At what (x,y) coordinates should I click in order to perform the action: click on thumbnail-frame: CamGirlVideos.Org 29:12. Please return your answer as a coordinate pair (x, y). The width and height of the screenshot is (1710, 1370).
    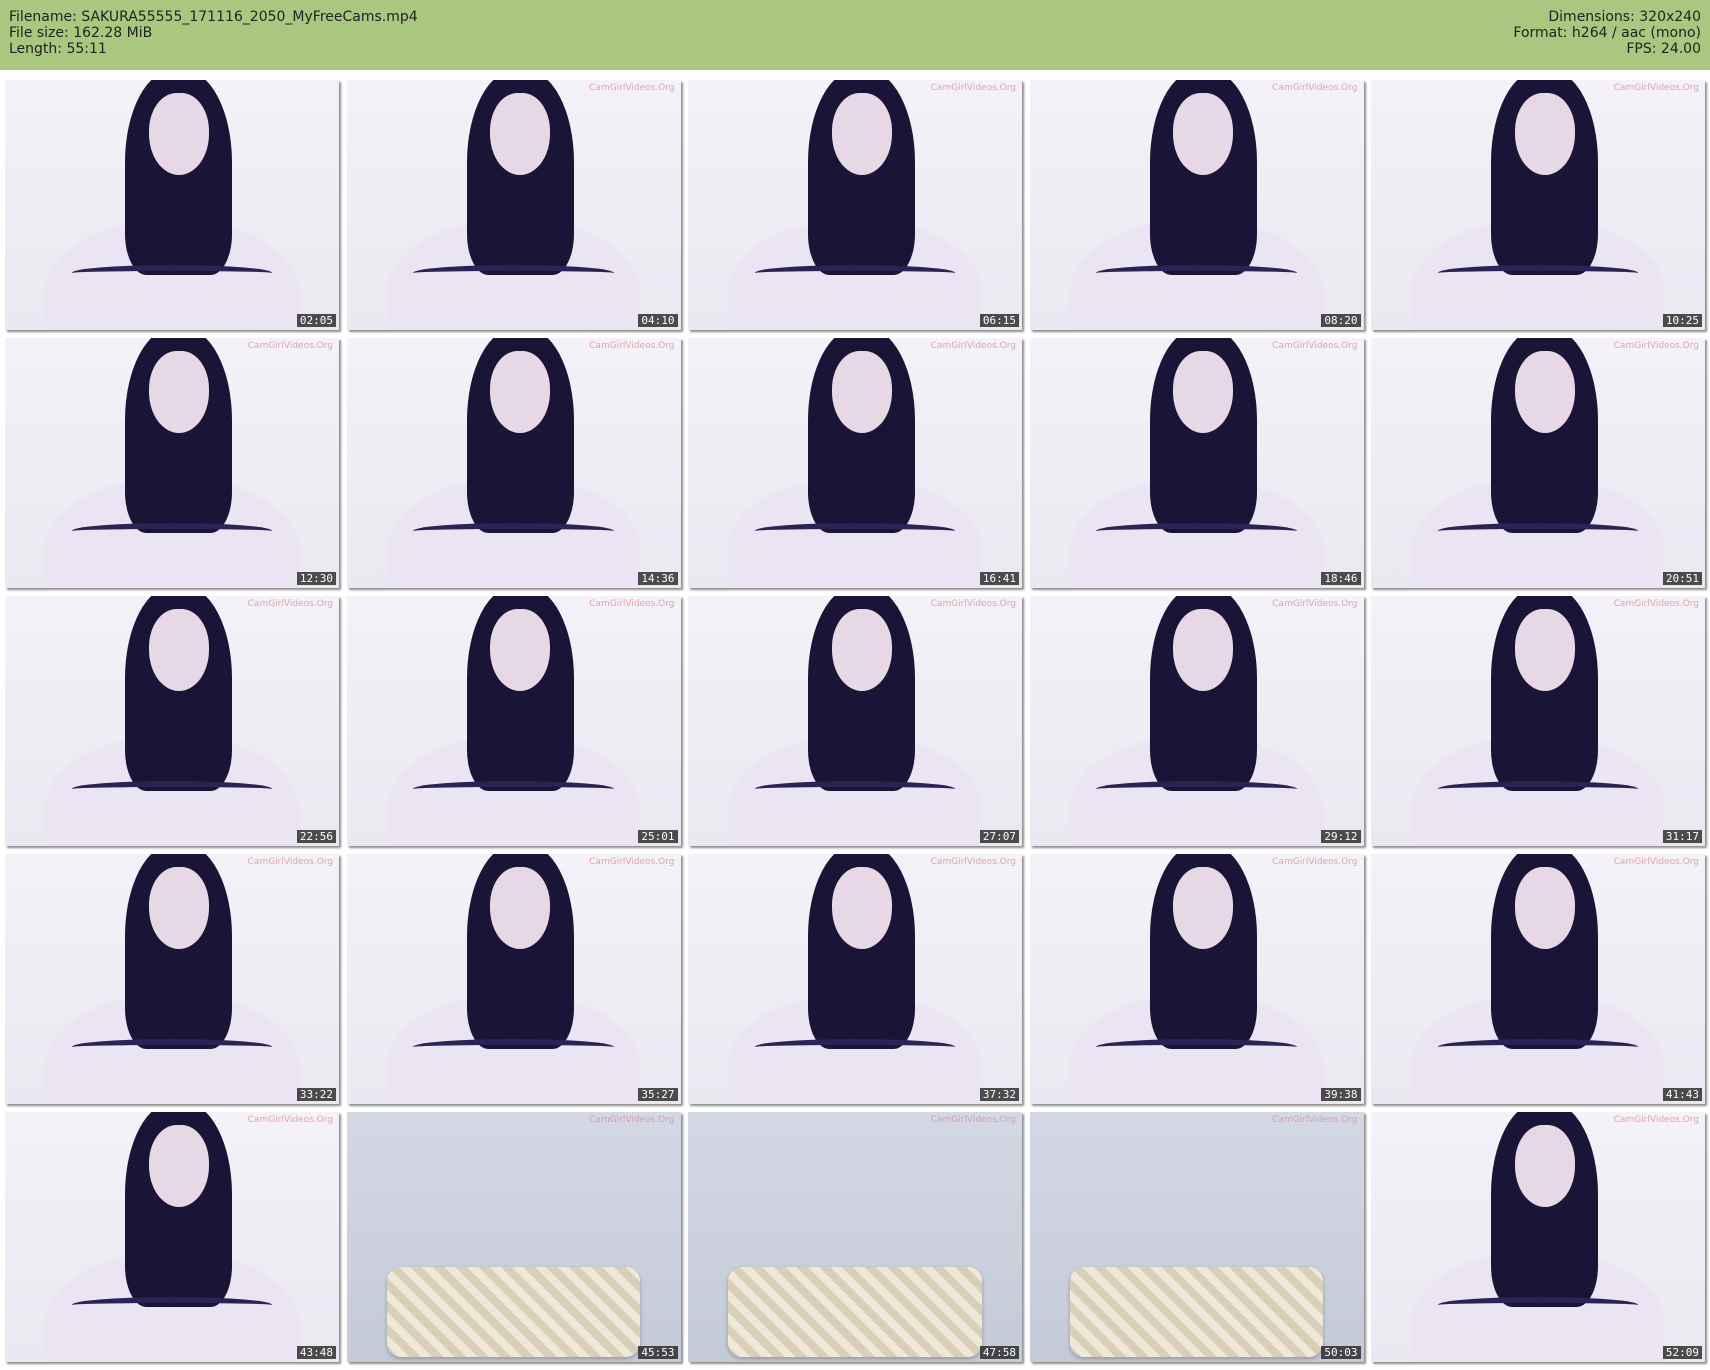
    Looking at the image, I should click on (1196, 721).